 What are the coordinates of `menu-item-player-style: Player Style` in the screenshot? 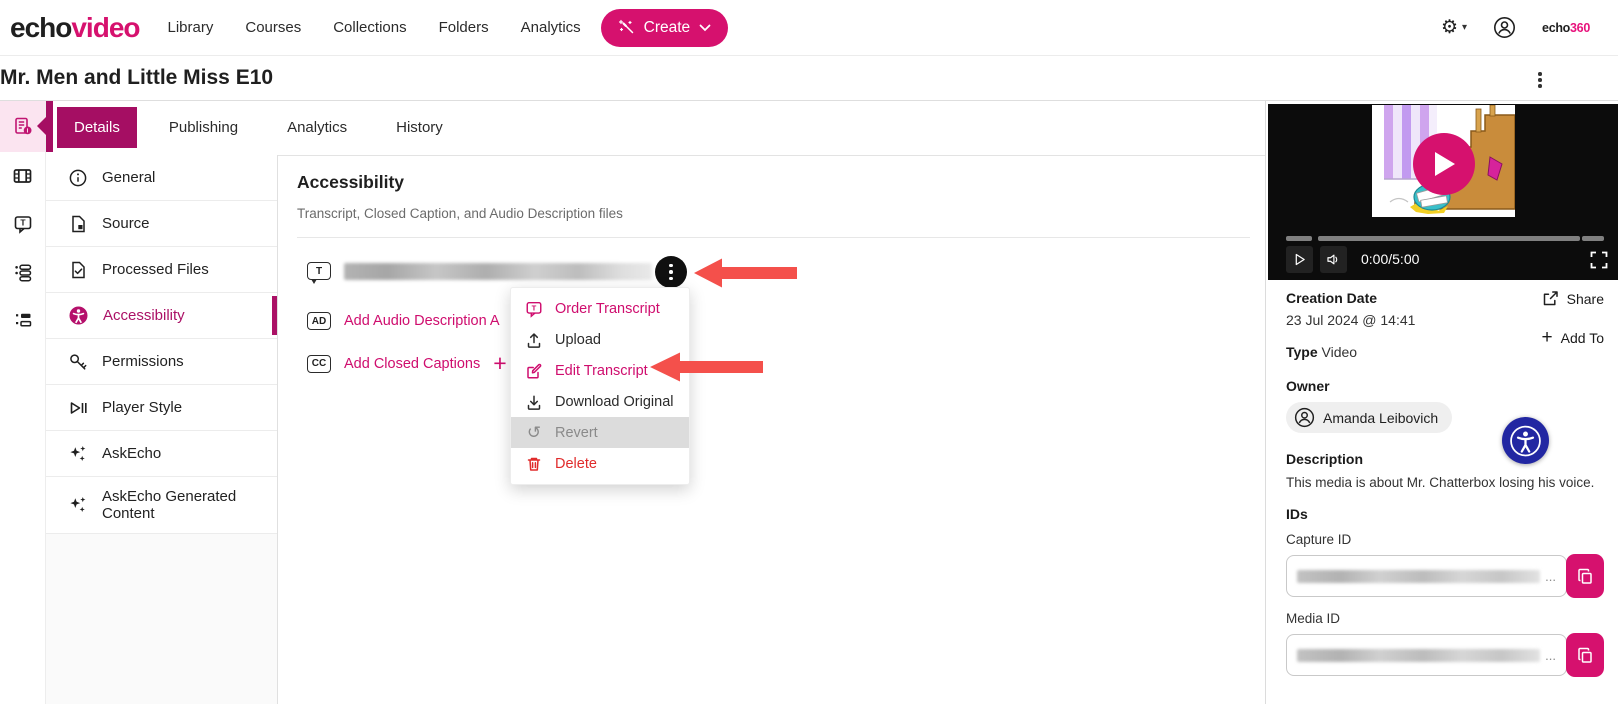 It's located at (161, 408).